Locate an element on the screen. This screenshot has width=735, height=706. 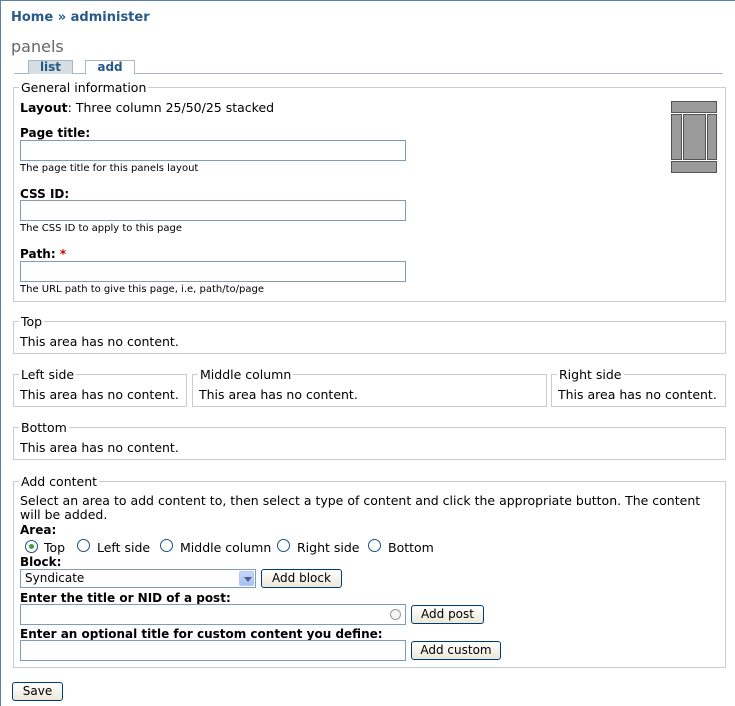
area-radio-left-side-label: Left side is located at coordinates (124, 547).